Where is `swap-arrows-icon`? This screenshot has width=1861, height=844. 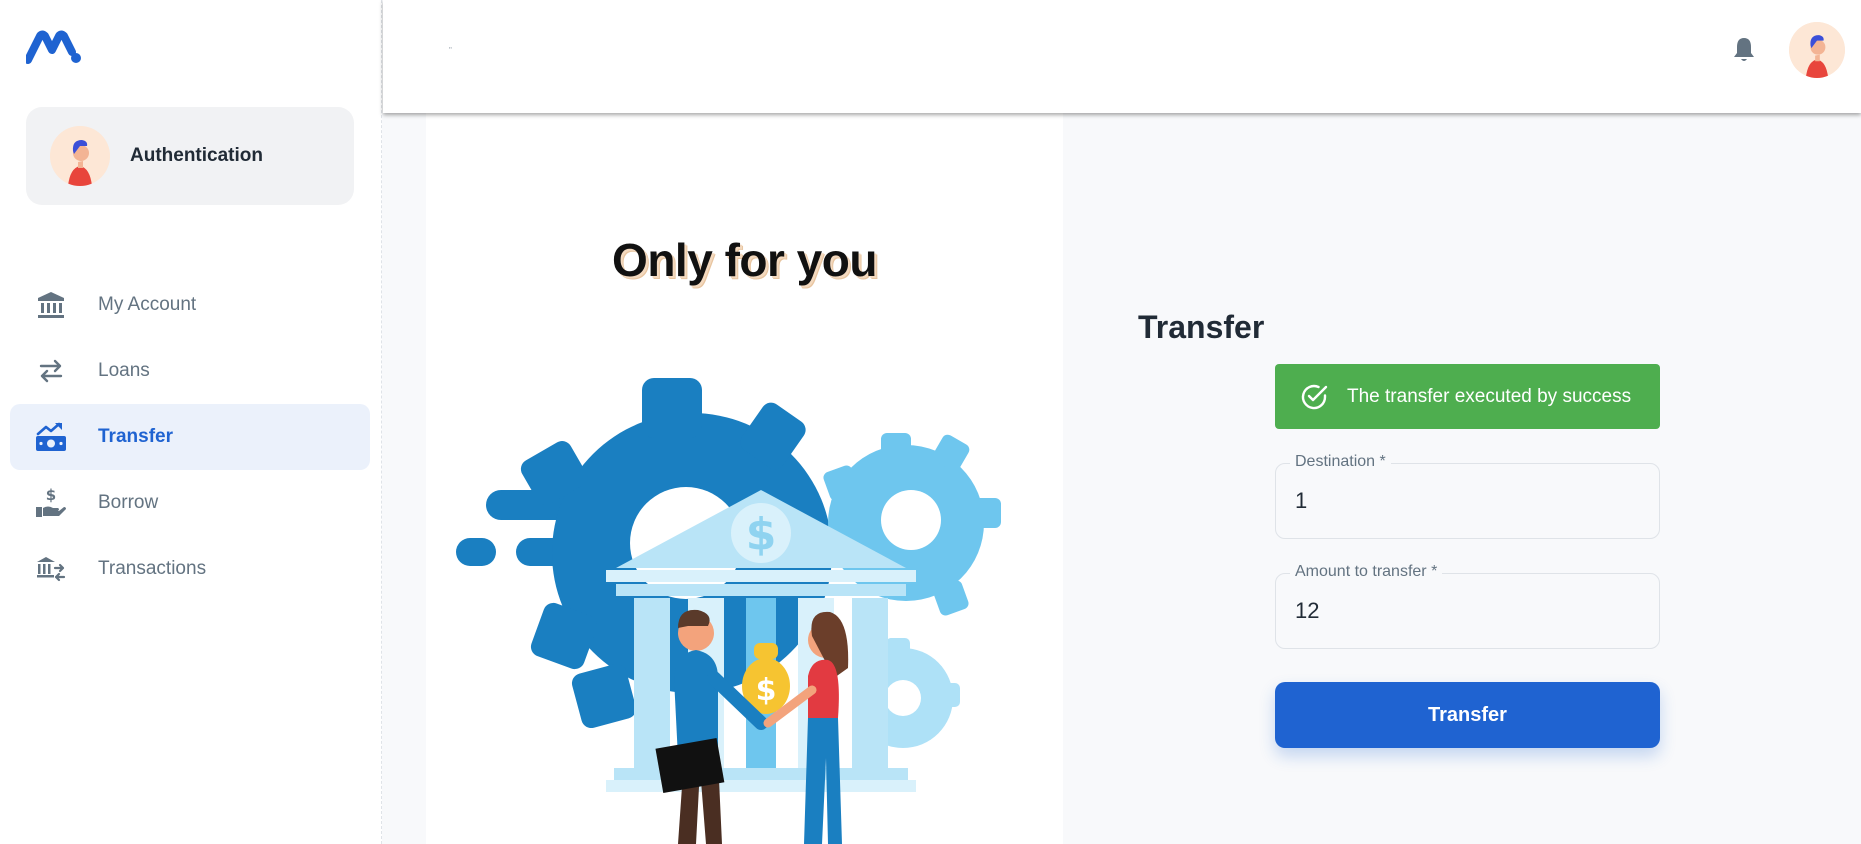 swap-arrows-icon is located at coordinates (51, 371).